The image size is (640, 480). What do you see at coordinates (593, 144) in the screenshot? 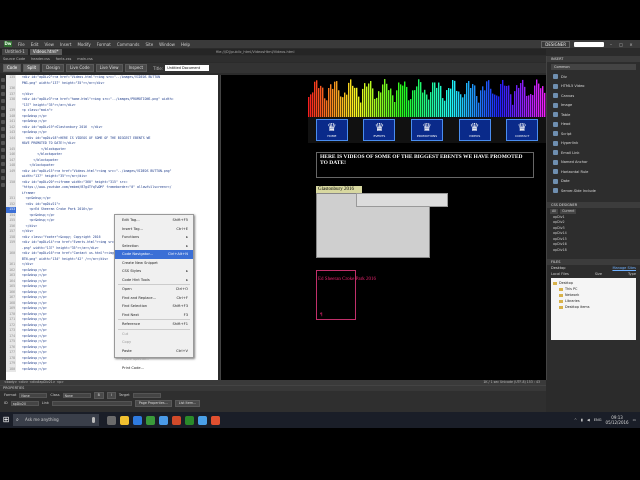
I see `insert-item: Hyperlink` at bounding box center [593, 144].